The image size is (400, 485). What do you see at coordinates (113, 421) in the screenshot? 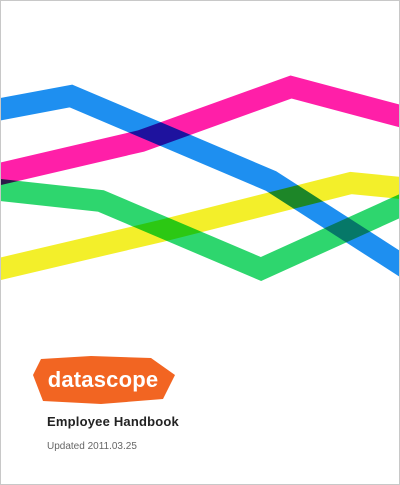
I see `document-title: Employee Handbook` at bounding box center [113, 421].